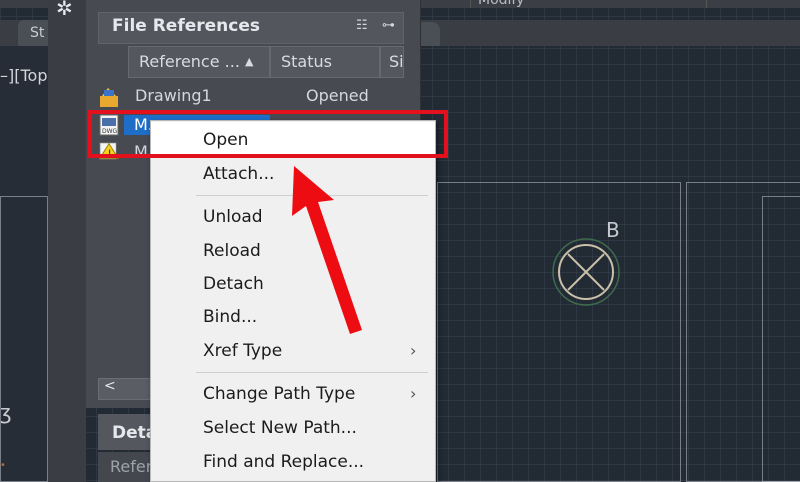 The height and width of the screenshot is (482, 800). What do you see at coordinates (312, 372) in the screenshot?
I see `menu-separator` at bounding box center [312, 372].